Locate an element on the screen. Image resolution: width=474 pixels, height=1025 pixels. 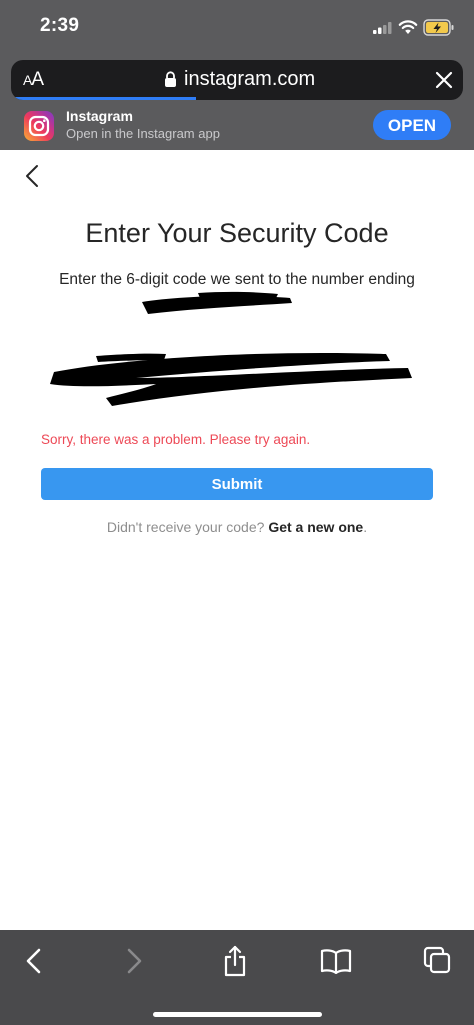
lock-icon is located at coordinates (170, 79).